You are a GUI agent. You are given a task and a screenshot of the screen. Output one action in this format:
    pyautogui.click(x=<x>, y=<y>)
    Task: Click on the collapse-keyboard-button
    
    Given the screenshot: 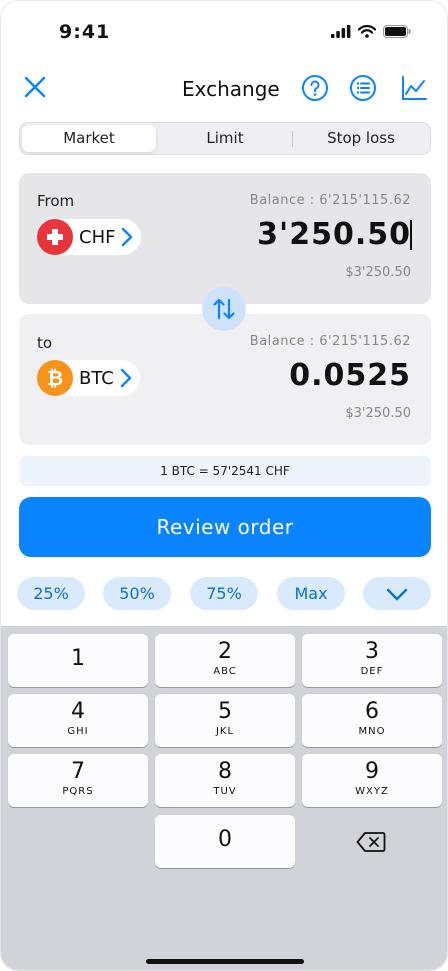 What is the action you would take?
    pyautogui.click(x=397, y=593)
    